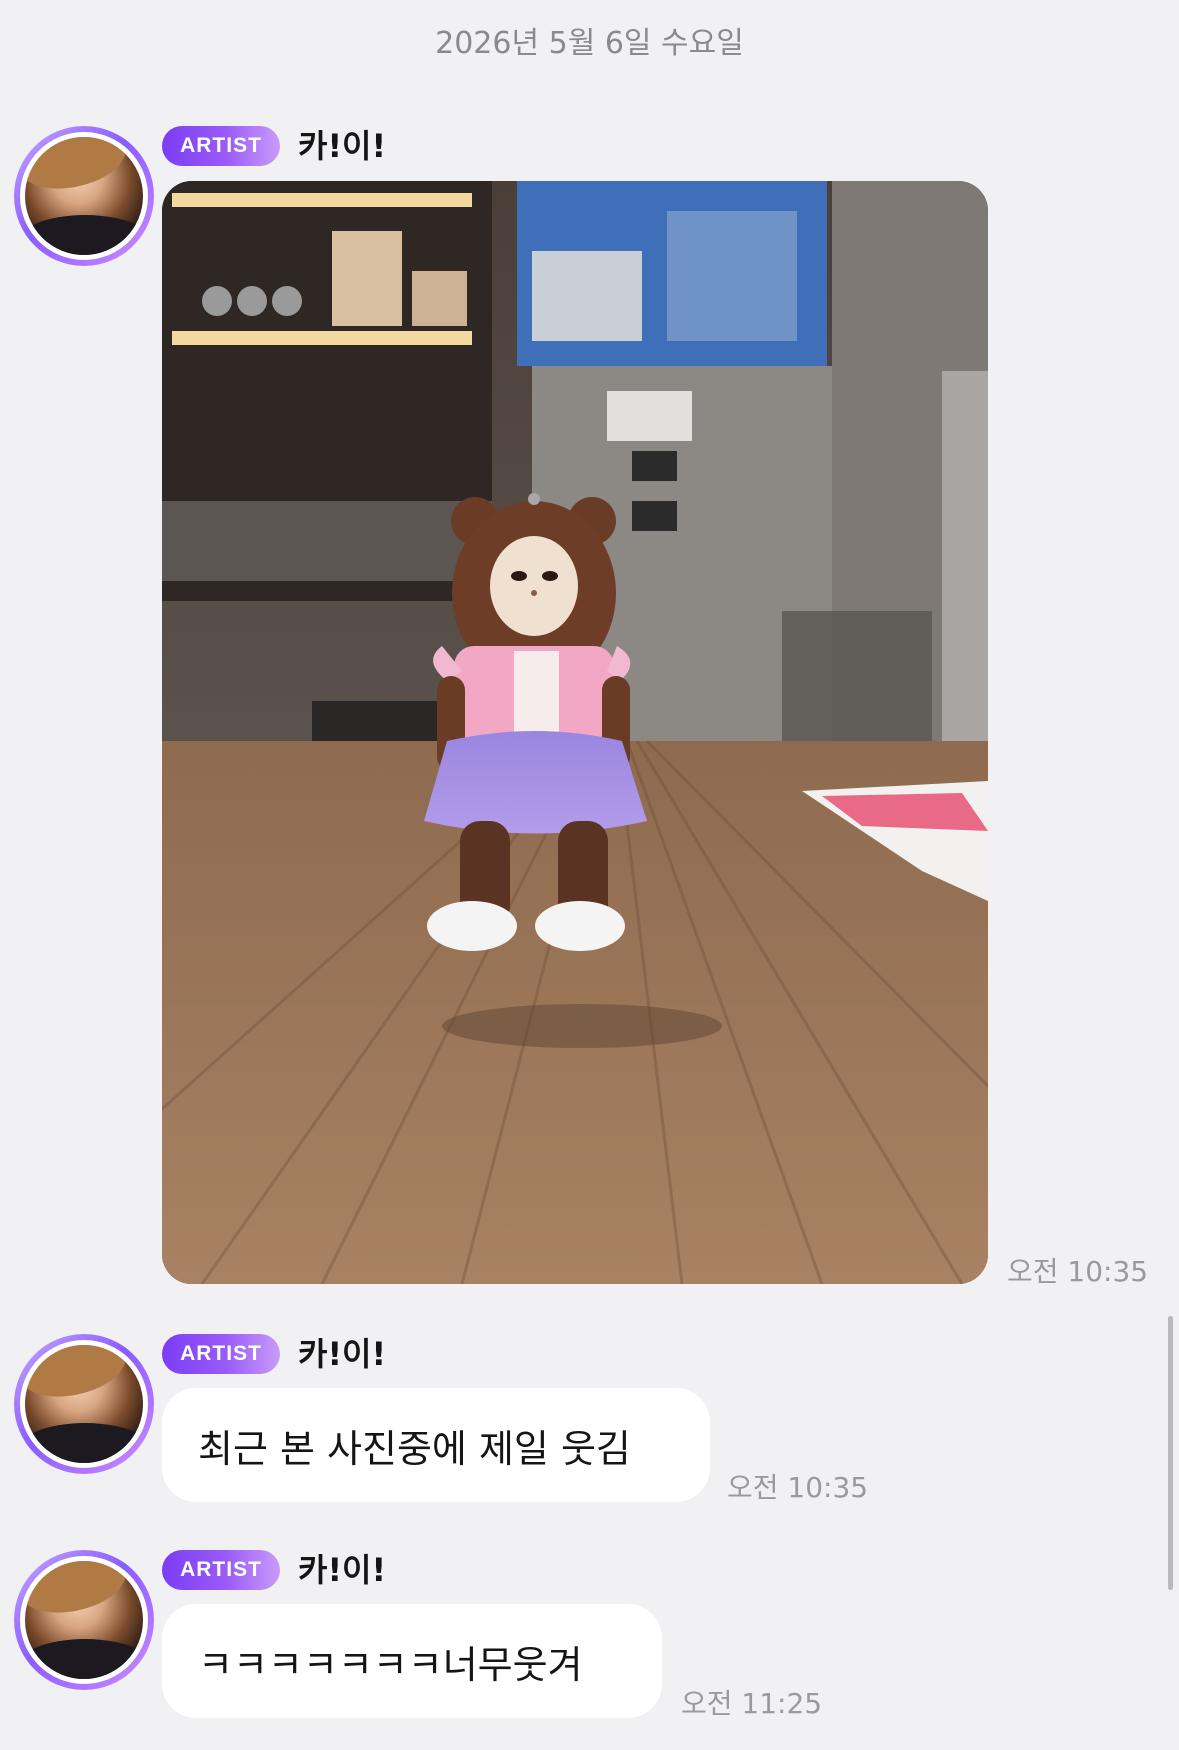 The width and height of the screenshot is (1179, 1750). I want to click on scrollbar, so click(1170, 1453).